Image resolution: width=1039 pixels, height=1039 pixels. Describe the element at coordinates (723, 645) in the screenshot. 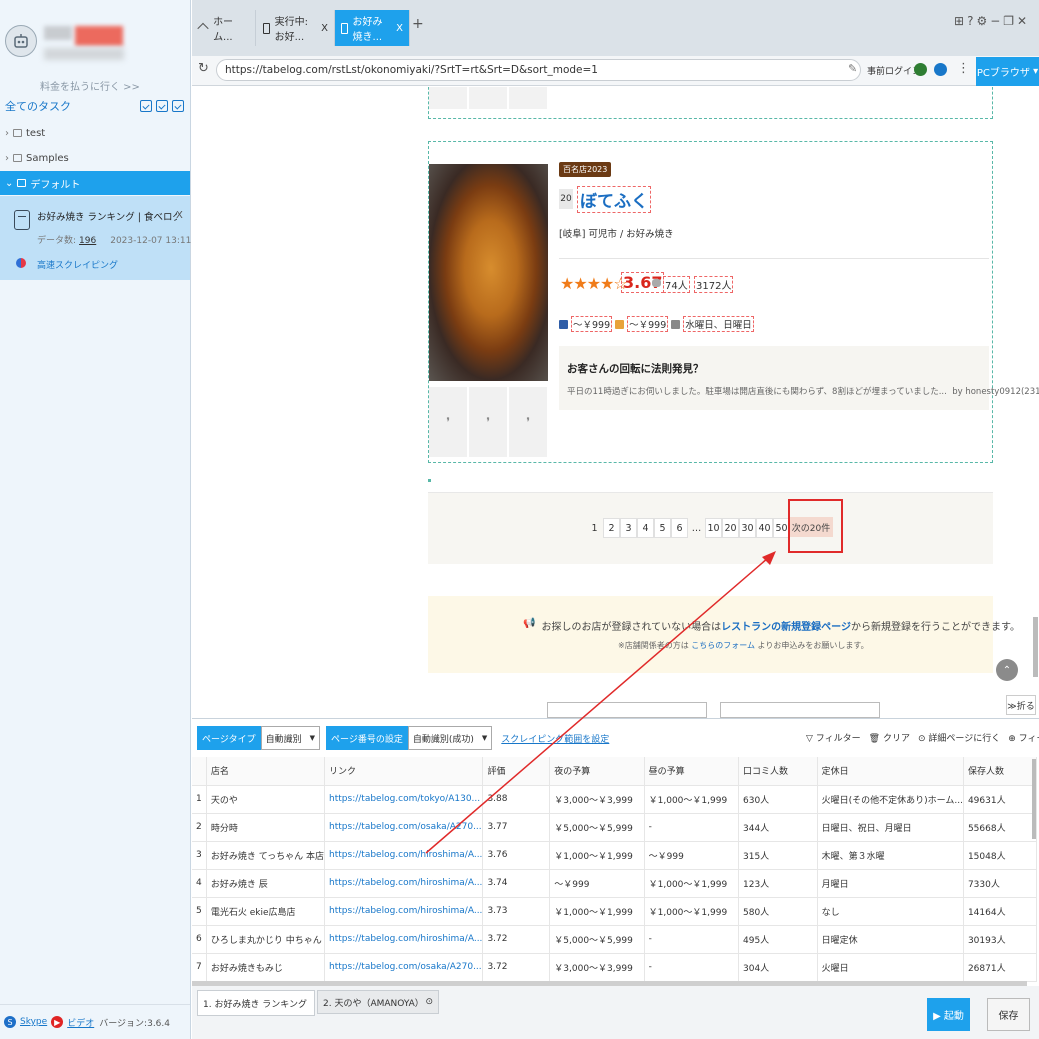

I see `form-link: こちらのフォーム` at that location.